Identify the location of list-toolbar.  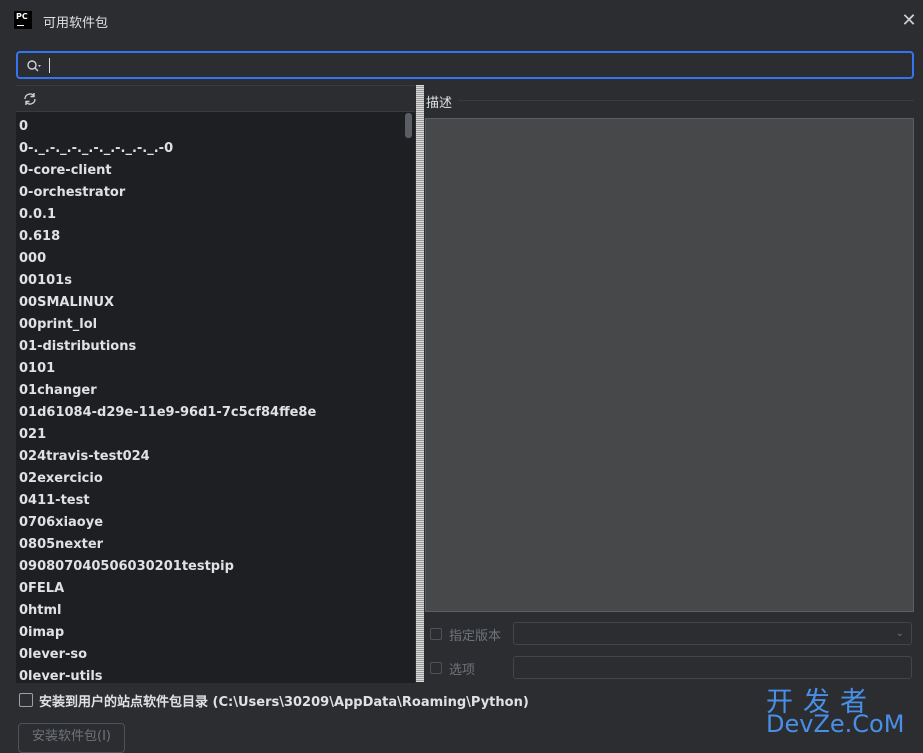
(215, 99).